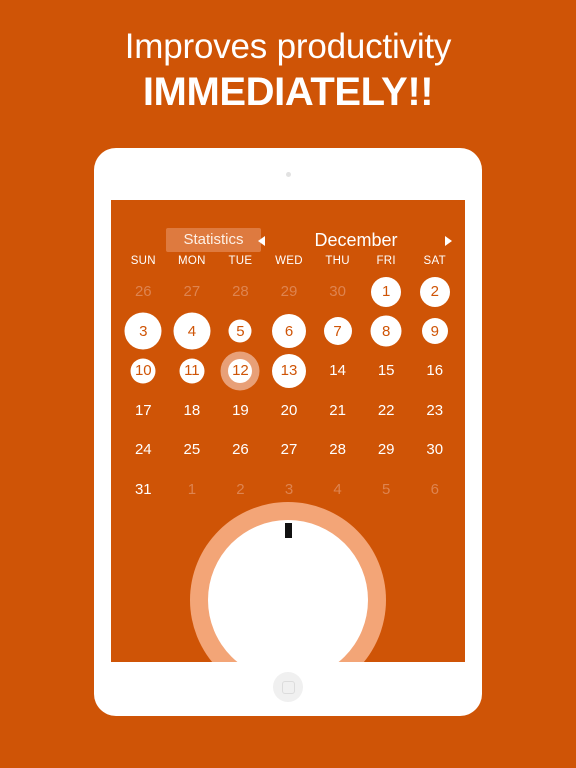 This screenshot has height=768, width=576. I want to click on day-number: 20, so click(289, 410).